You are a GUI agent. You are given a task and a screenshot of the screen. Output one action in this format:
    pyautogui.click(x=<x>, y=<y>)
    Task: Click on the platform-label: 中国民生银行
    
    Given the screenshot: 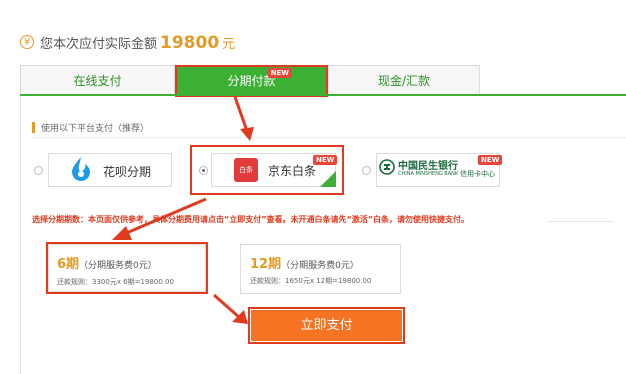 What is the action you would take?
    pyautogui.click(x=428, y=166)
    